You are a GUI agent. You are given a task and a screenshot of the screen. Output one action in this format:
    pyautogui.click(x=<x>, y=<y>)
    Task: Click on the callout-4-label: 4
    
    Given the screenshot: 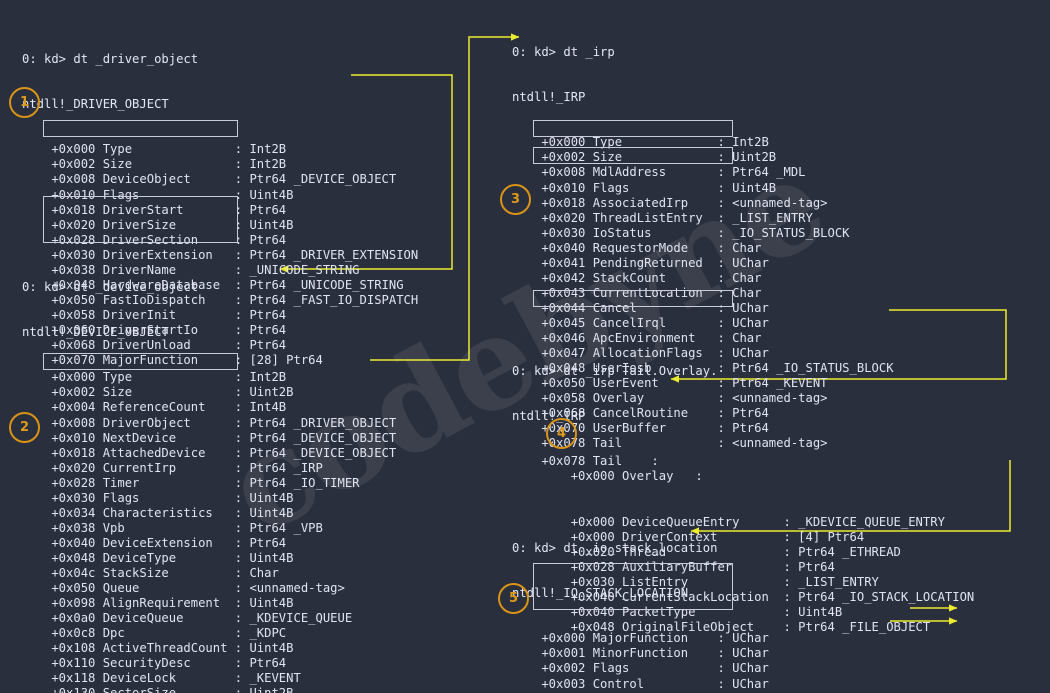 What is the action you would take?
    pyautogui.click(x=561, y=433)
    